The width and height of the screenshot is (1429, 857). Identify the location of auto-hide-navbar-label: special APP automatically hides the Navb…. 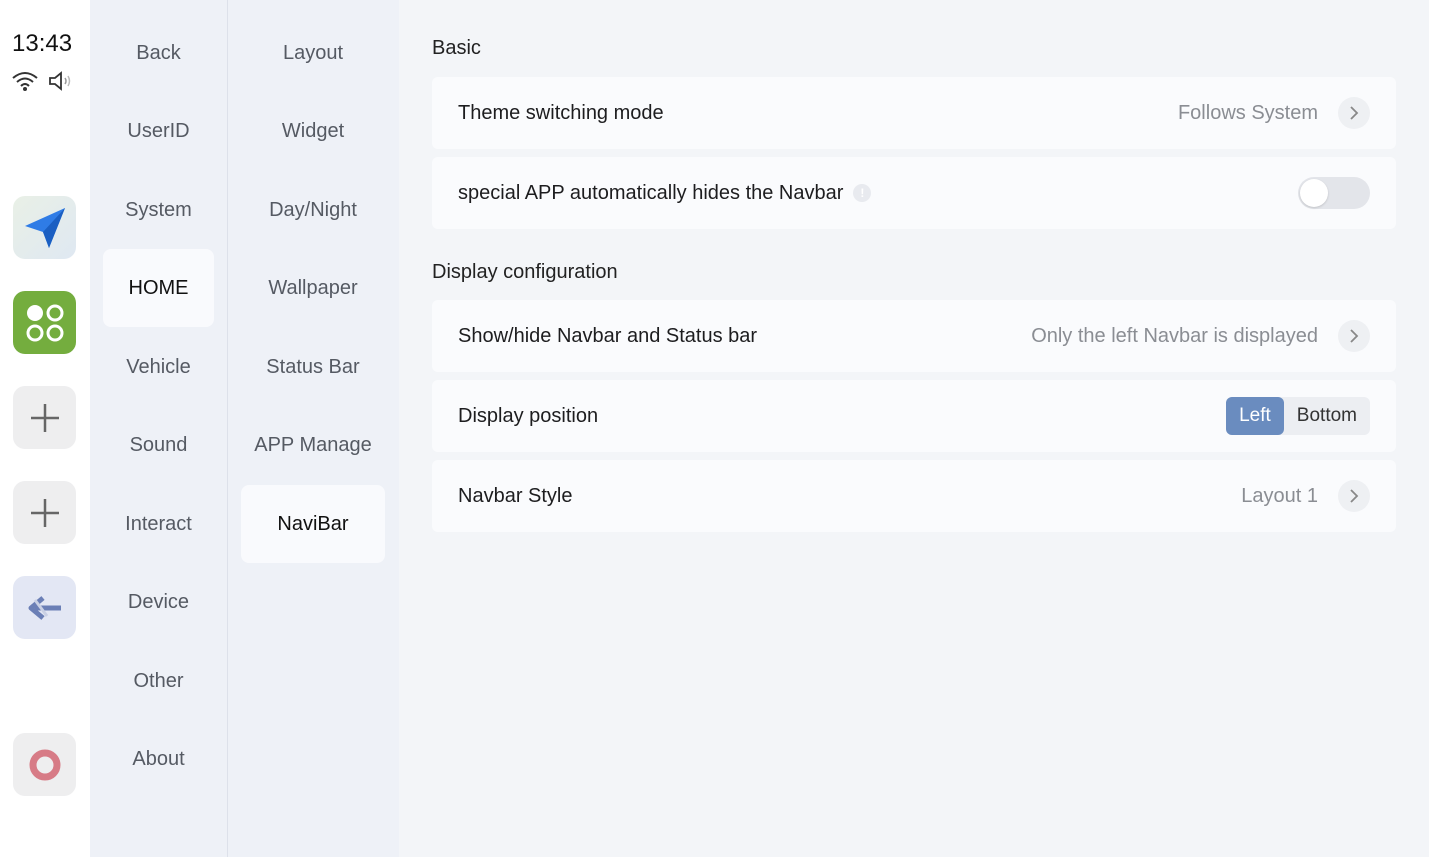
(651, 192).